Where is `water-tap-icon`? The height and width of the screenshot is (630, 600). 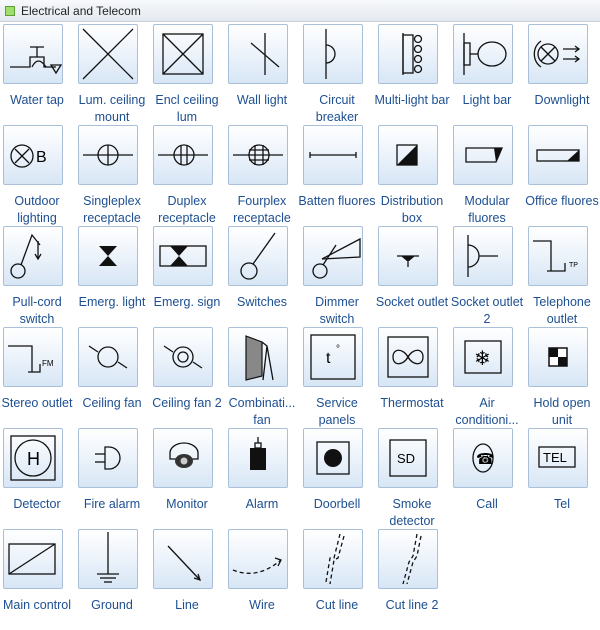 water-tap-icon is located at coordinates (33, 54).